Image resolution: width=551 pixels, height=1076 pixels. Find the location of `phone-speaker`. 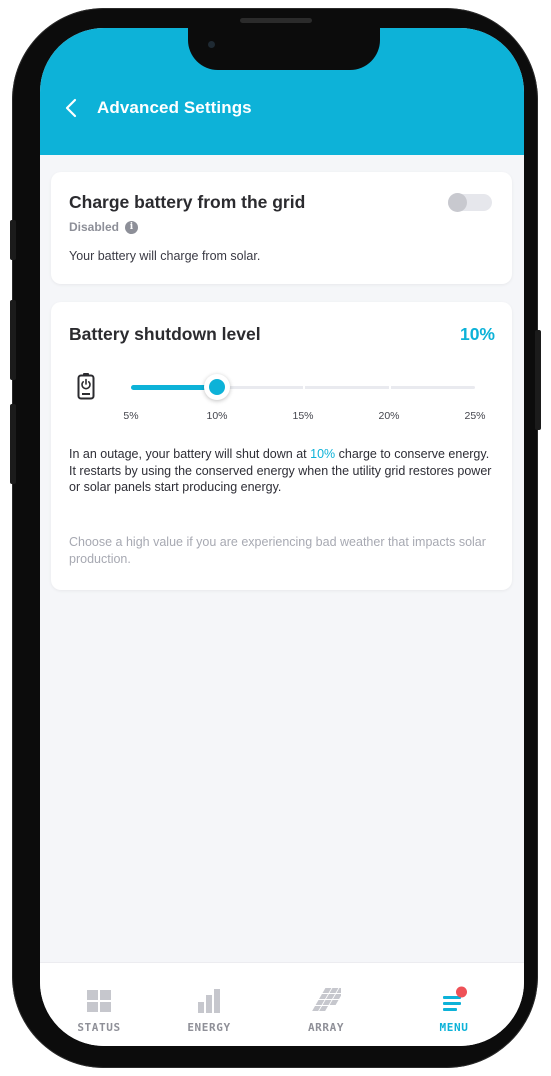

phone-speaker is located at coordinates (276, 20).